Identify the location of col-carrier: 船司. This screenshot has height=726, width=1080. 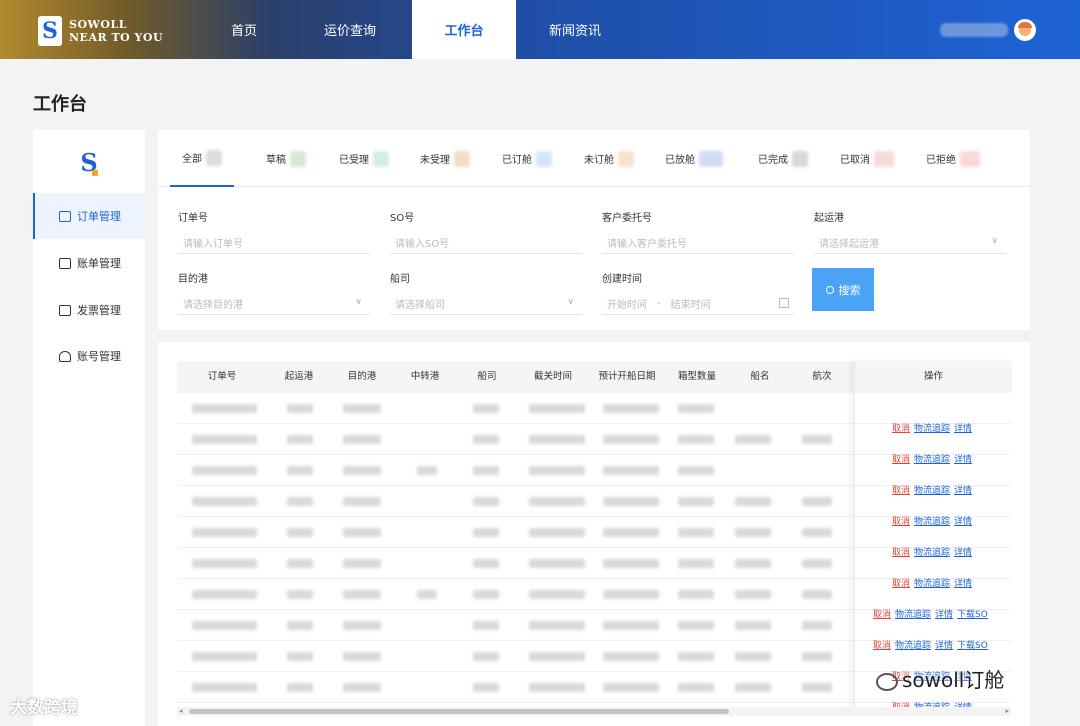
(487, 376).